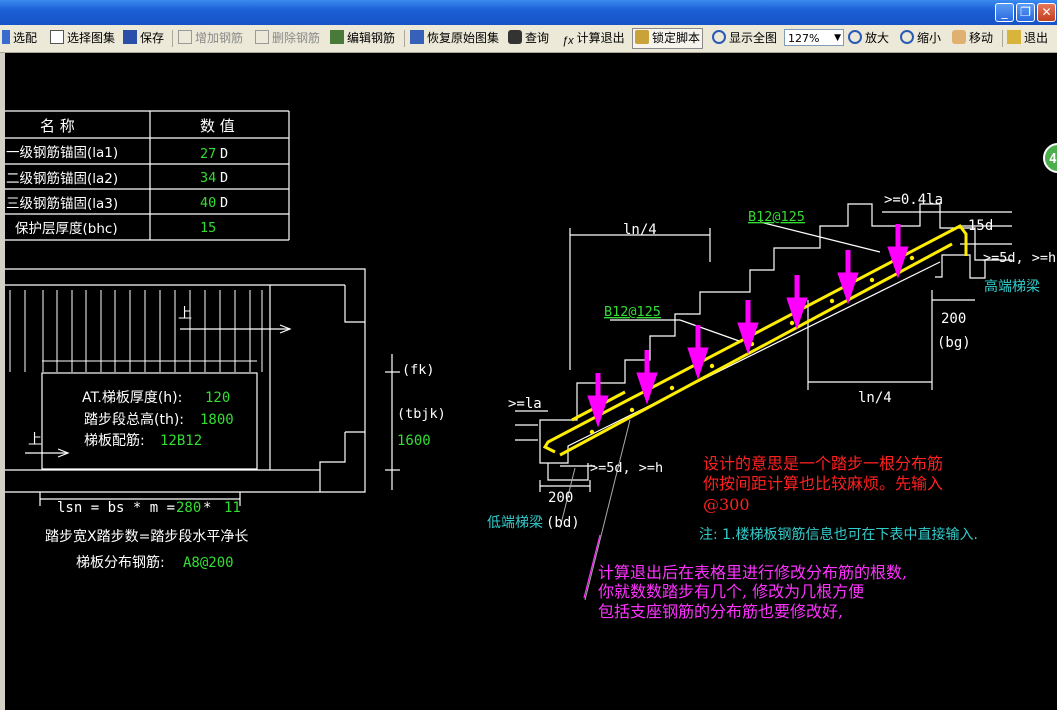 Image resolution: width=1057 pixels, height=710 pixels. I want to click on thickness-value: 120, so click(217, 398).